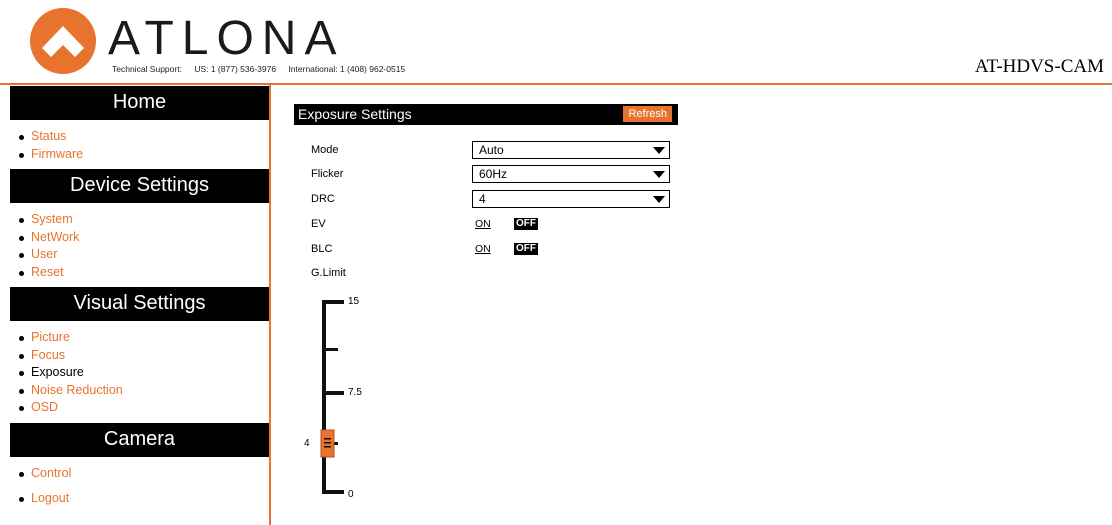 The image size is (1112, 525). I want to click on refresh-button: Refresh, so click(647, 114).